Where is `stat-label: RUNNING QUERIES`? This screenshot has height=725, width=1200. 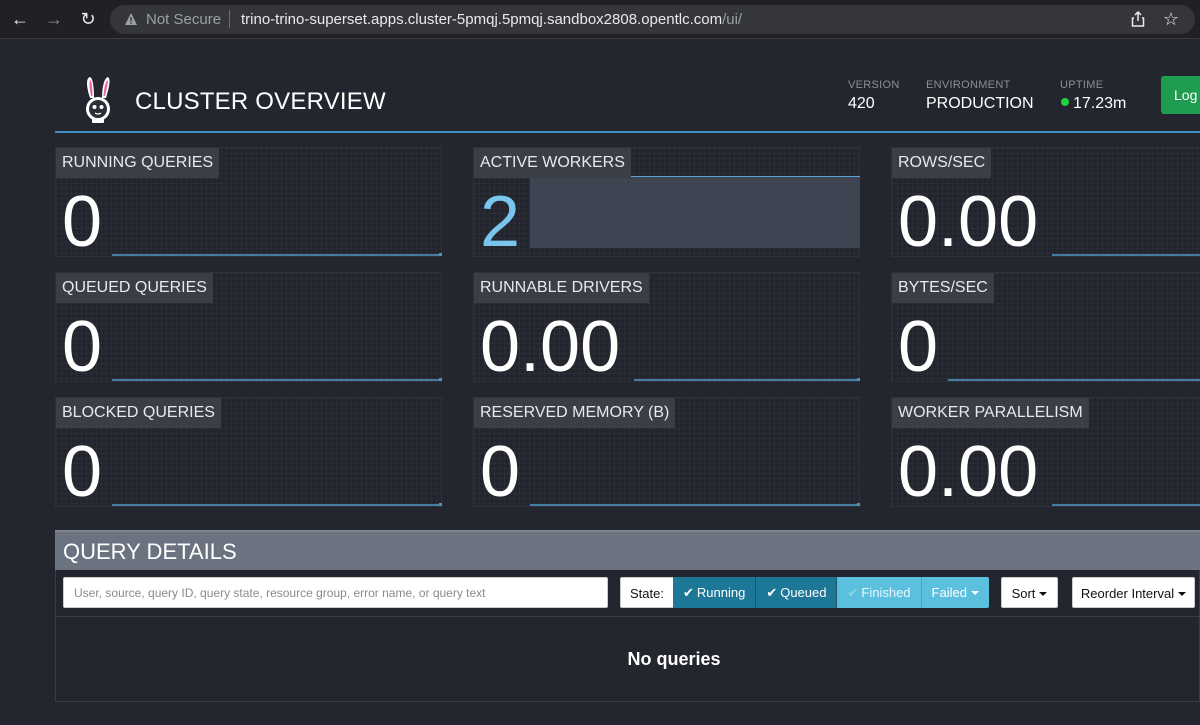
stat-label: RUNNING QUERIES is located at coordinates (138, 163).